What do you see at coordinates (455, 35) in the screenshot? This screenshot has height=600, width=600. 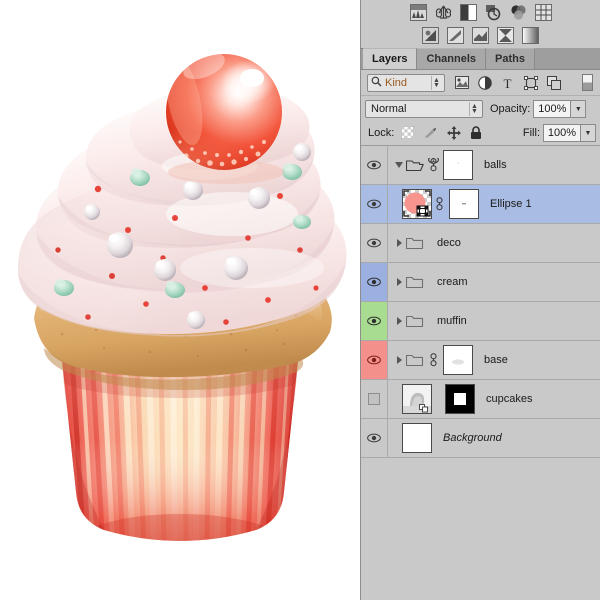 I see `photo-filter-icon` at bounding box center [455, 35].